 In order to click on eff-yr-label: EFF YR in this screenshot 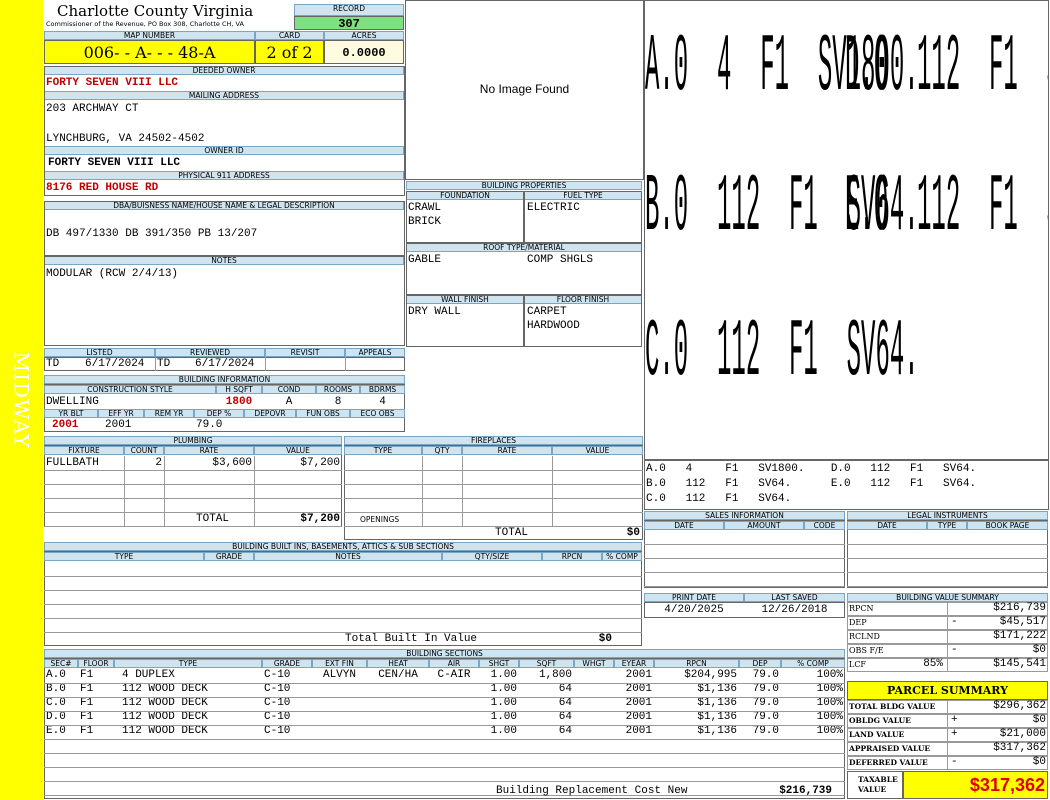, I will do `click(121, 413)`.